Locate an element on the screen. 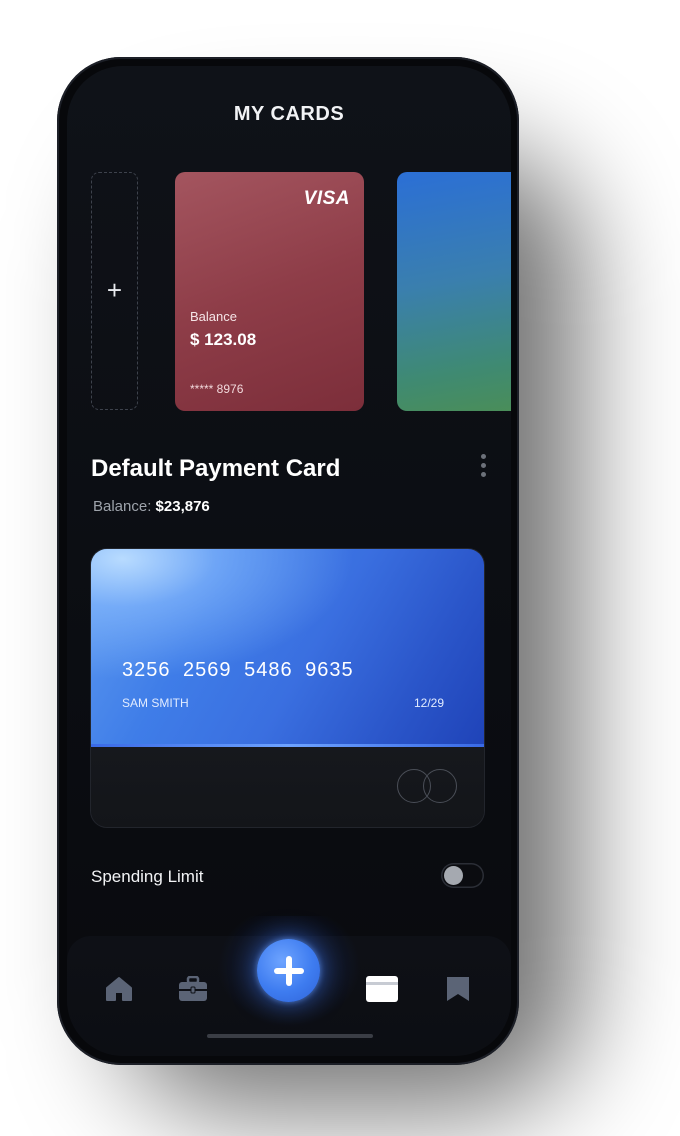  home-indicator is located at coordinates (290, 1036).